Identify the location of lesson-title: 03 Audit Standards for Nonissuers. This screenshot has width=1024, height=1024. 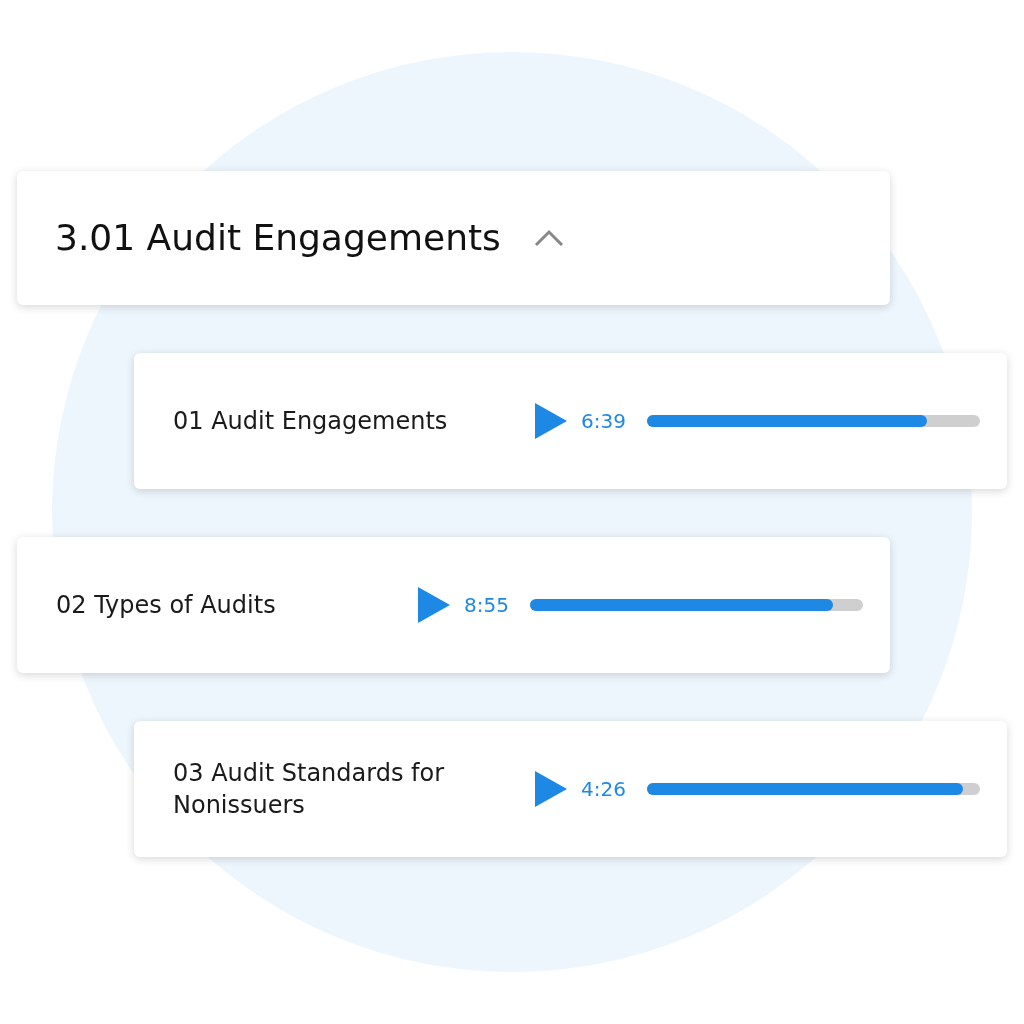
(309, 789).